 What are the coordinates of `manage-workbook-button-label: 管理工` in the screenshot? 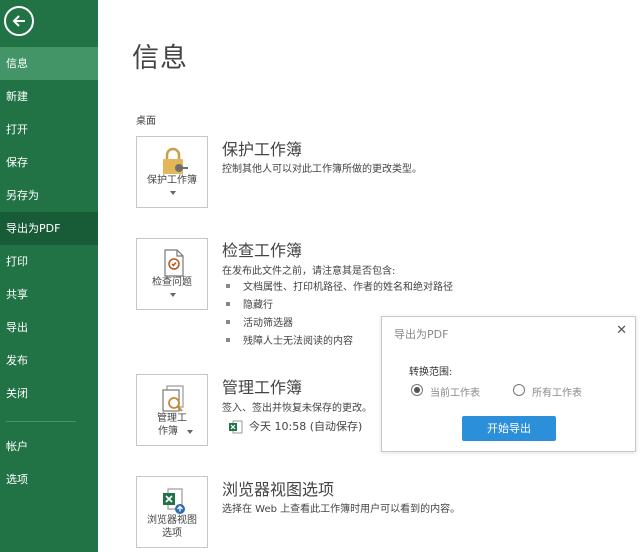 It's located at (172, 418).